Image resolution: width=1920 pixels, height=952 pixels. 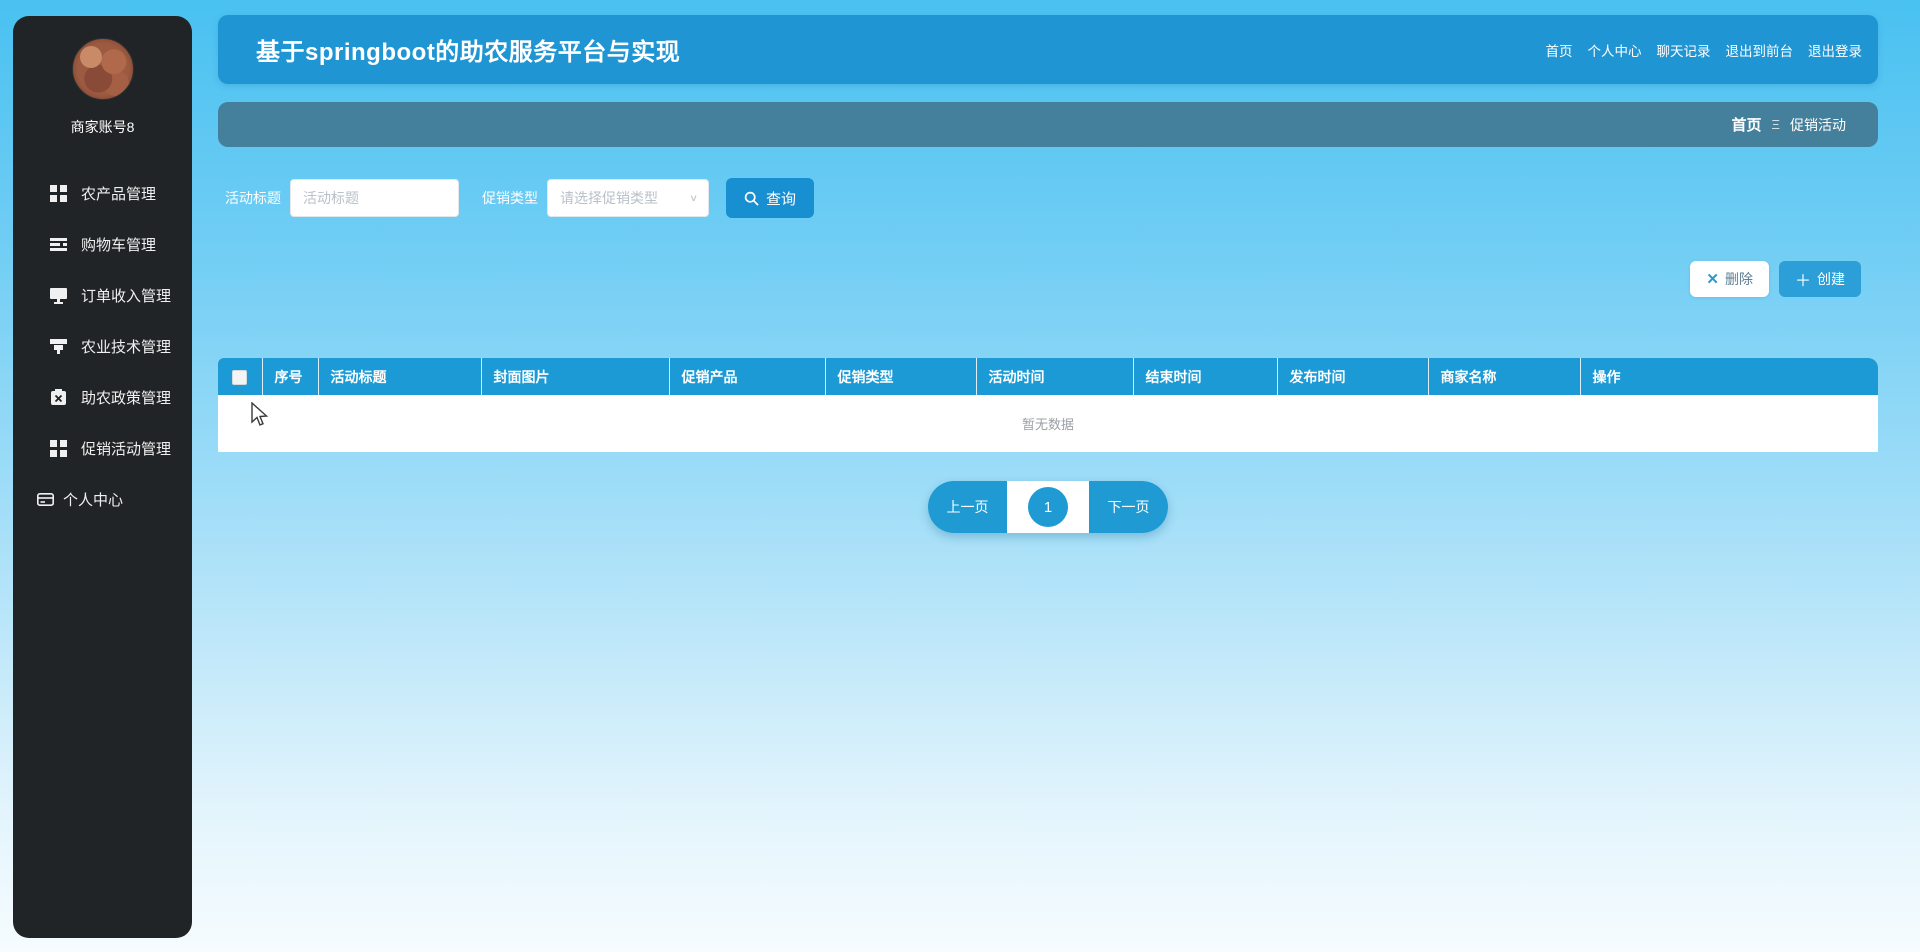 What do you see at coordinates (126, 296) in the screenshot?
I see `sidebar-item-label: 订单收入管理` at bounding box center [126, 296].